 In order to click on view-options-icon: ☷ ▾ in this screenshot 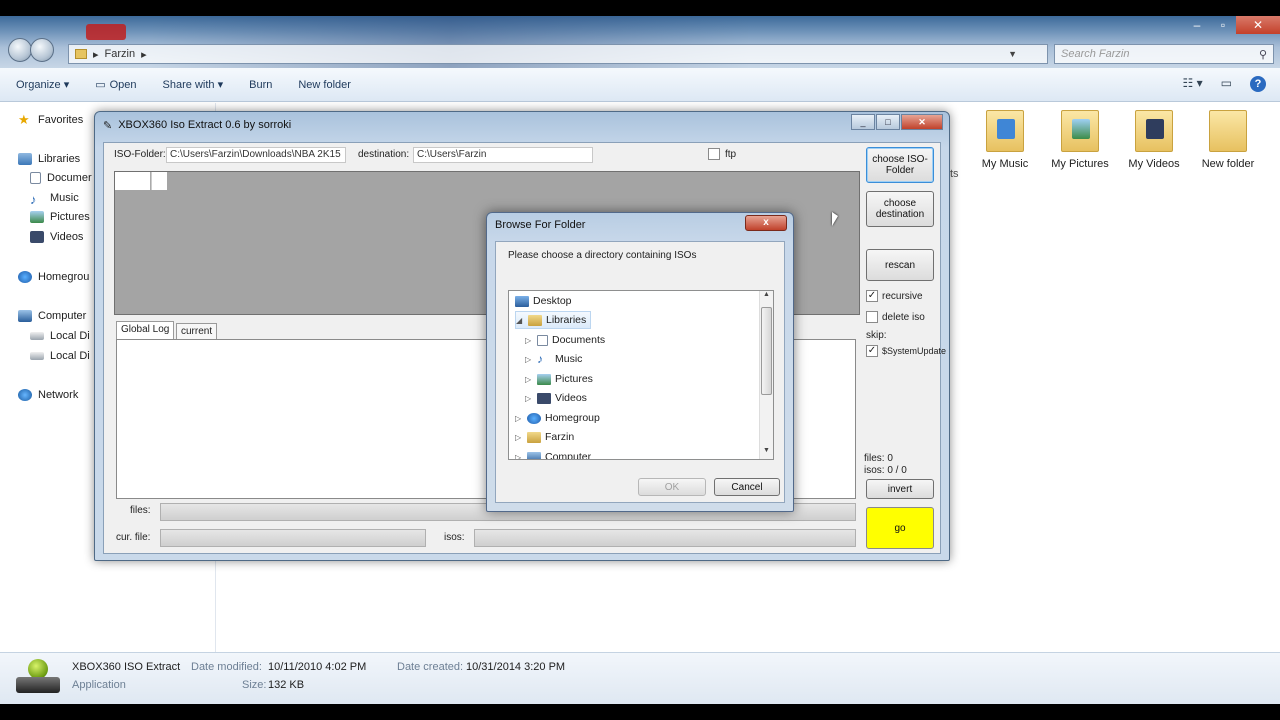, I will do `click(1193, 84)`.